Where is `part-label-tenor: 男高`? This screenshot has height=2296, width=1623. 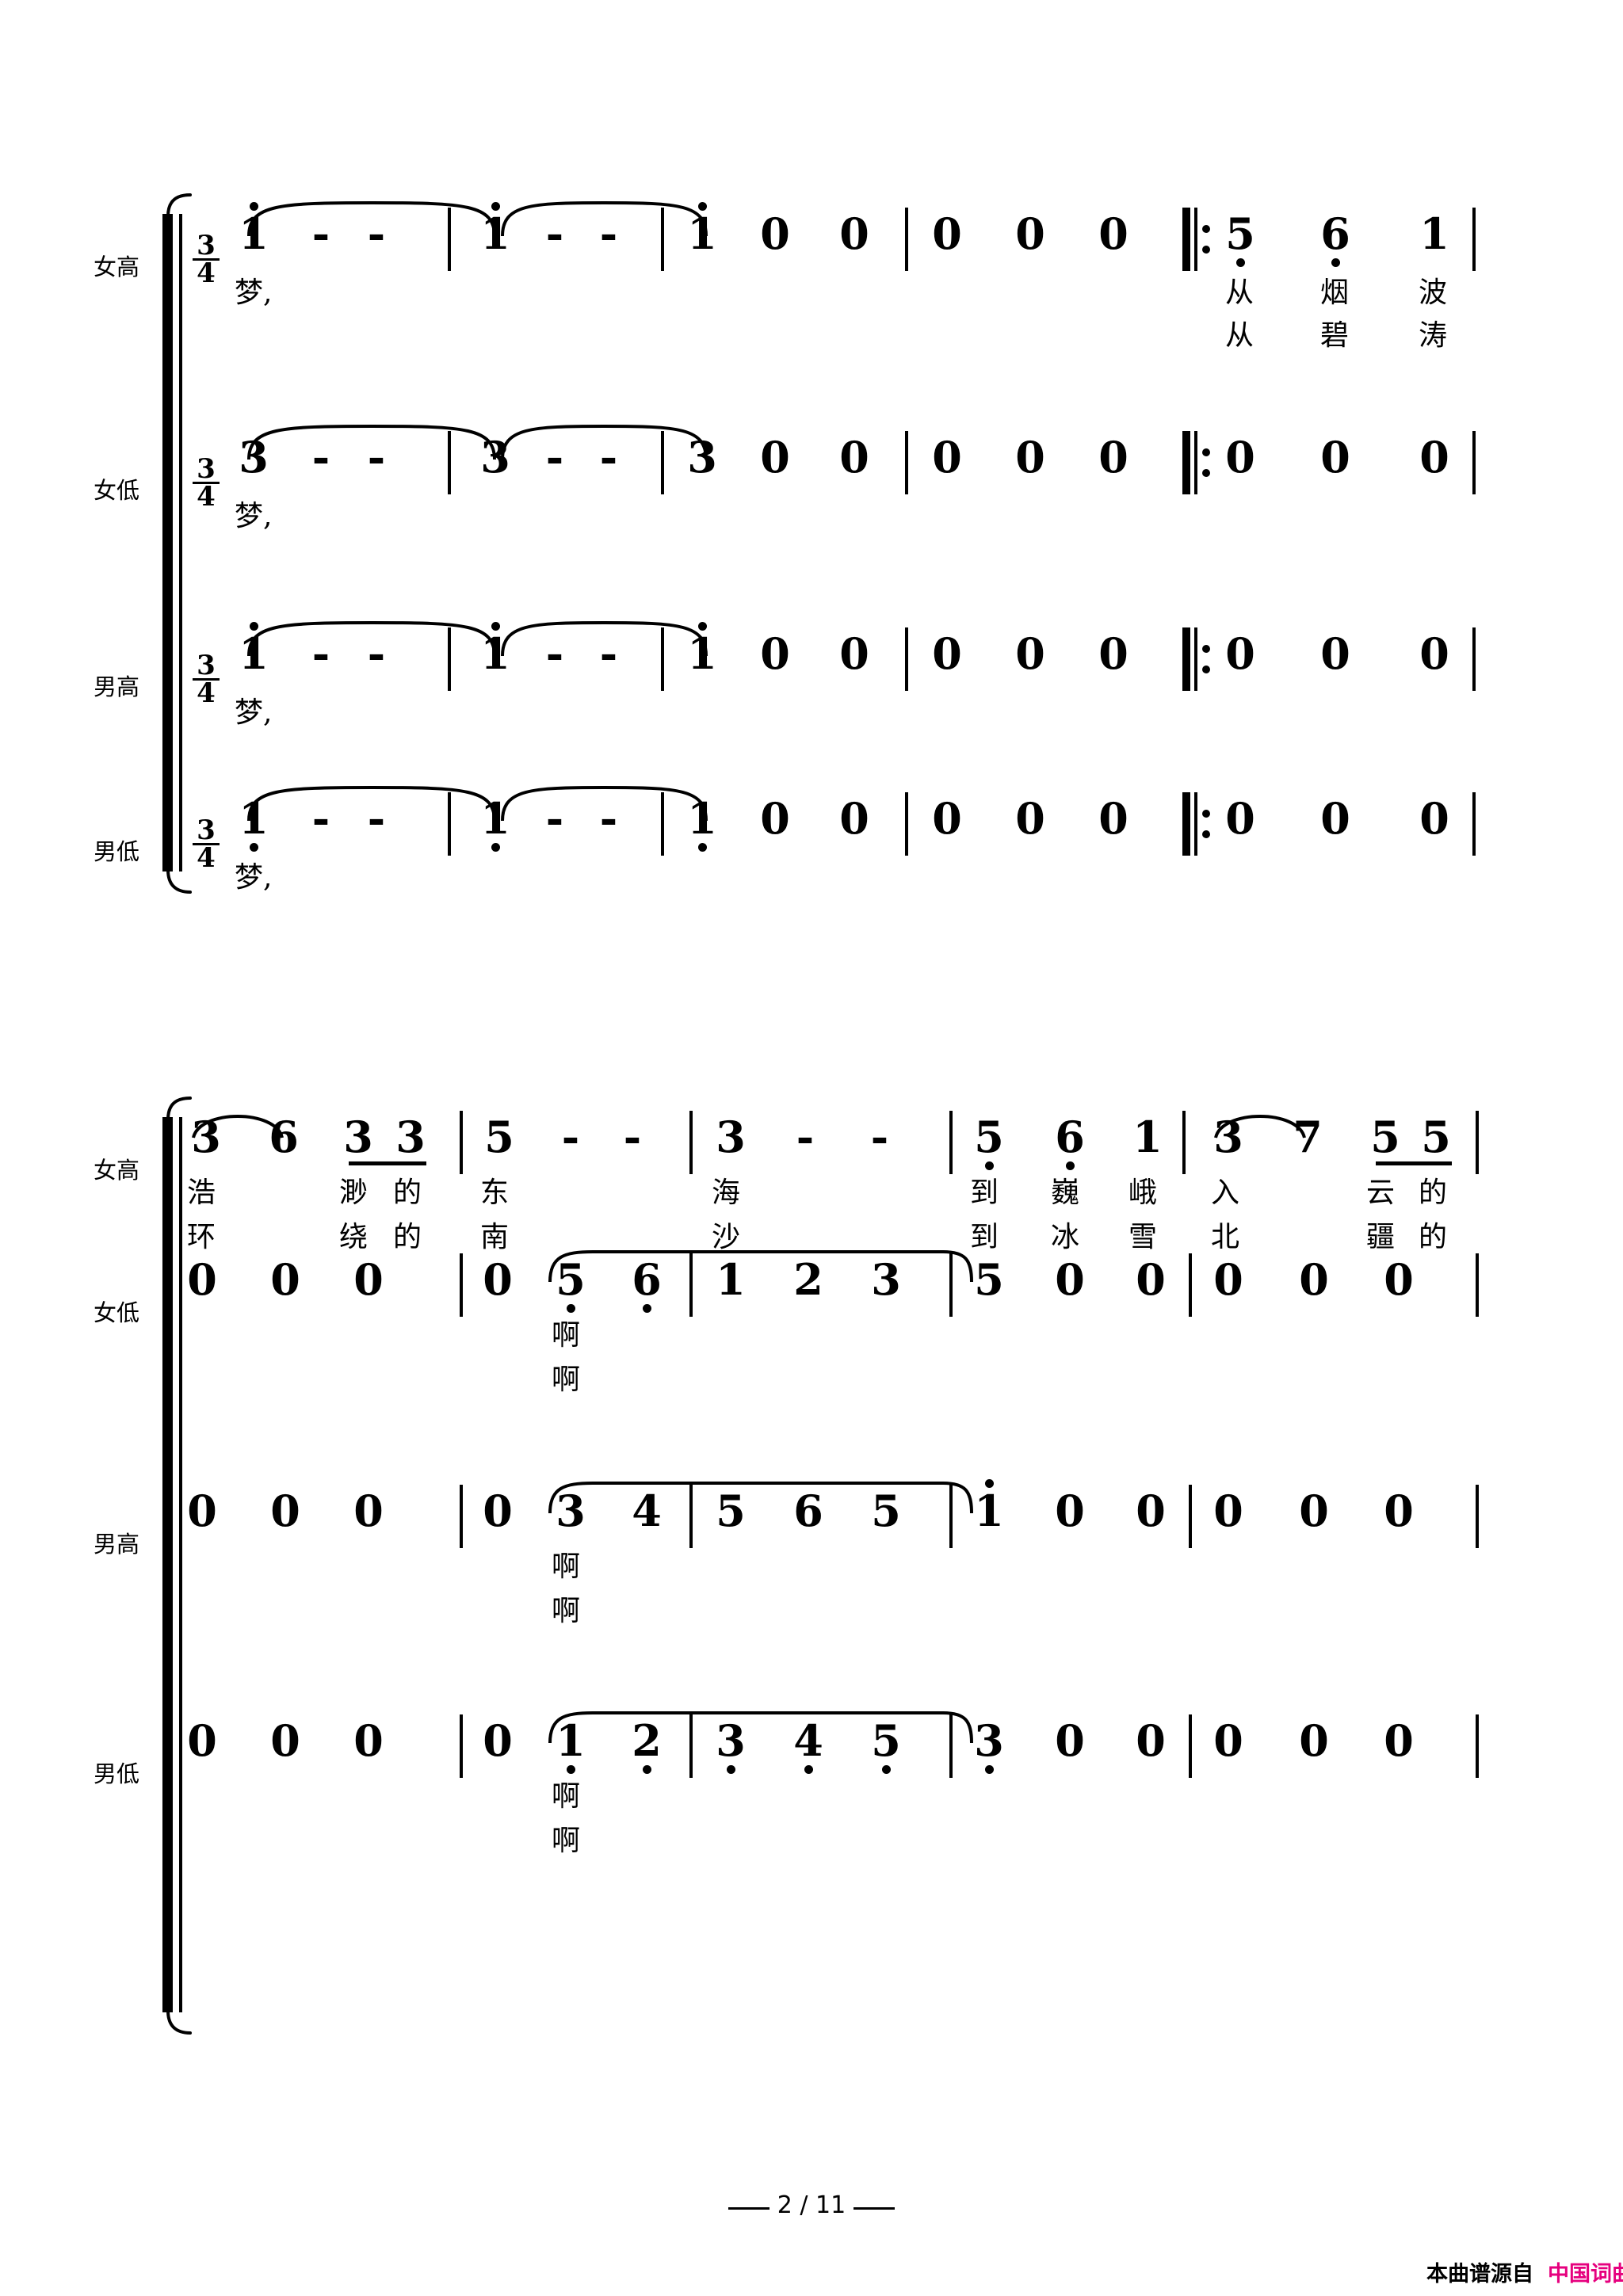 part-label-tenor: 男高 is located at coordinates (117, 686).